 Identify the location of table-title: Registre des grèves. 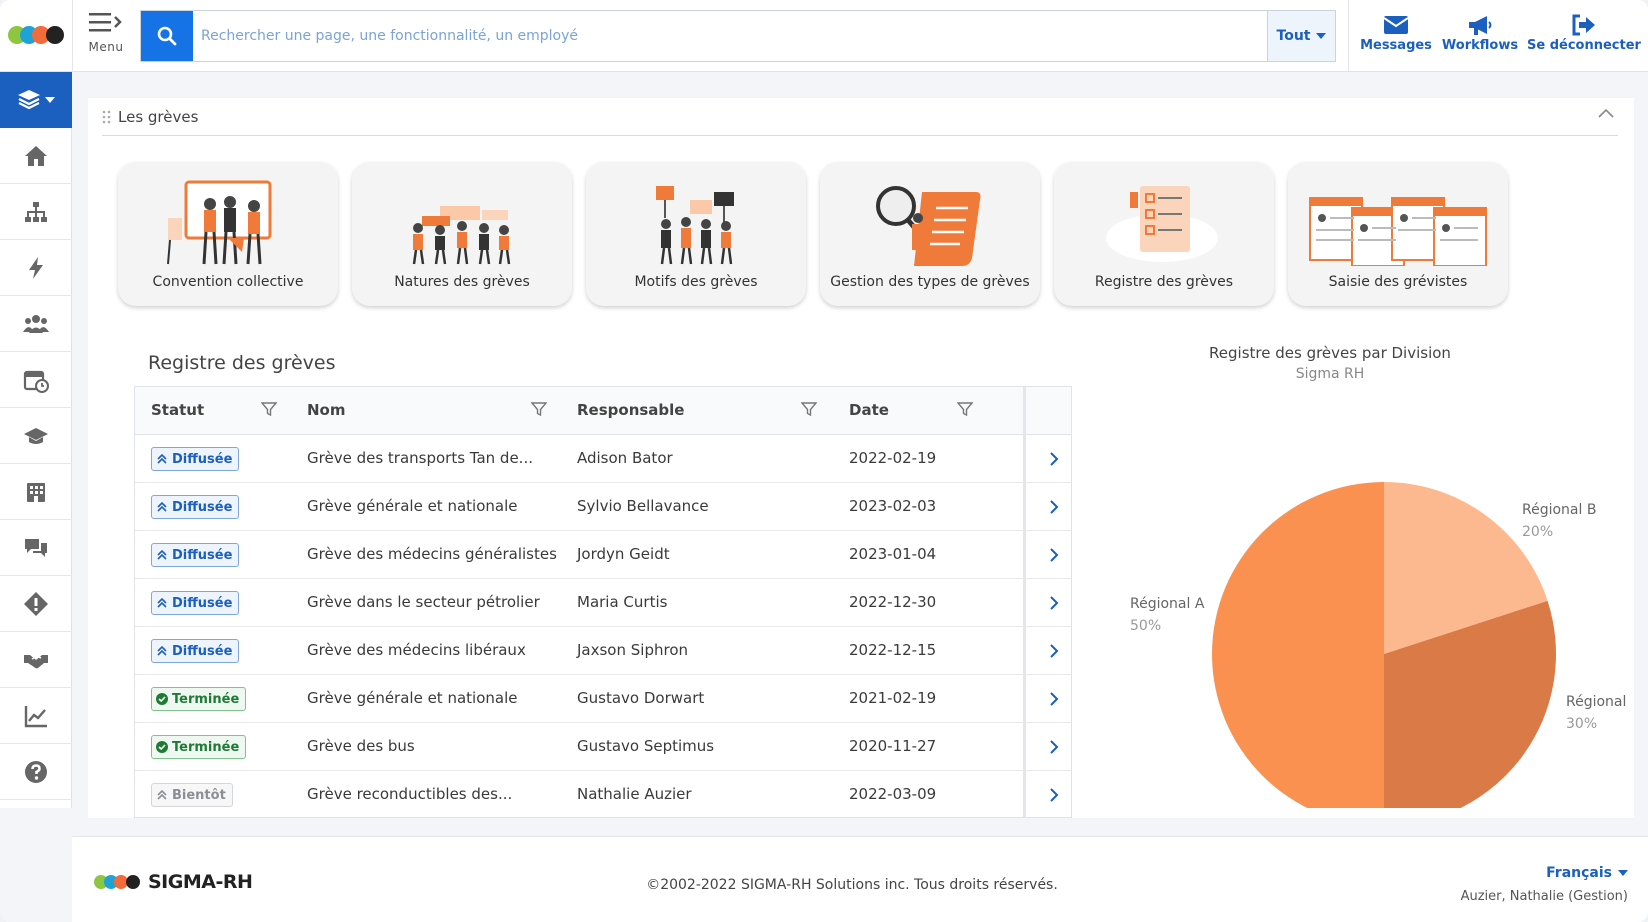
(242, 363).